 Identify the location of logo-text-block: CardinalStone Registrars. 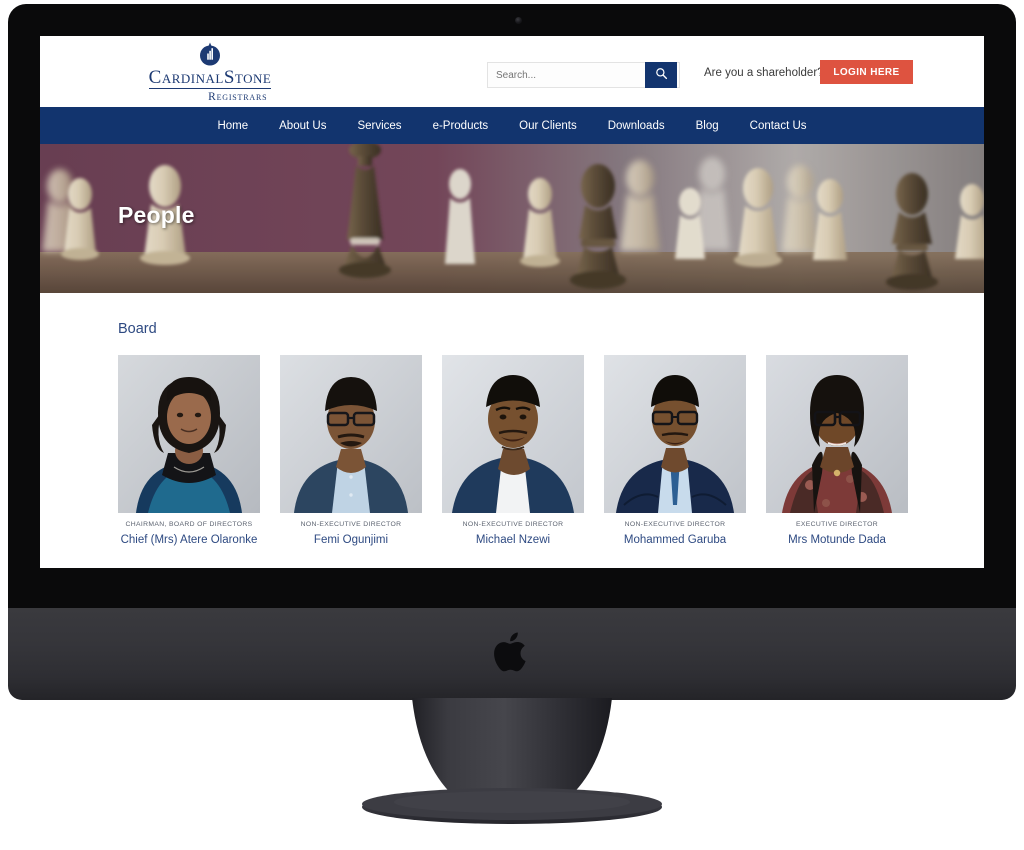
(210, 85).